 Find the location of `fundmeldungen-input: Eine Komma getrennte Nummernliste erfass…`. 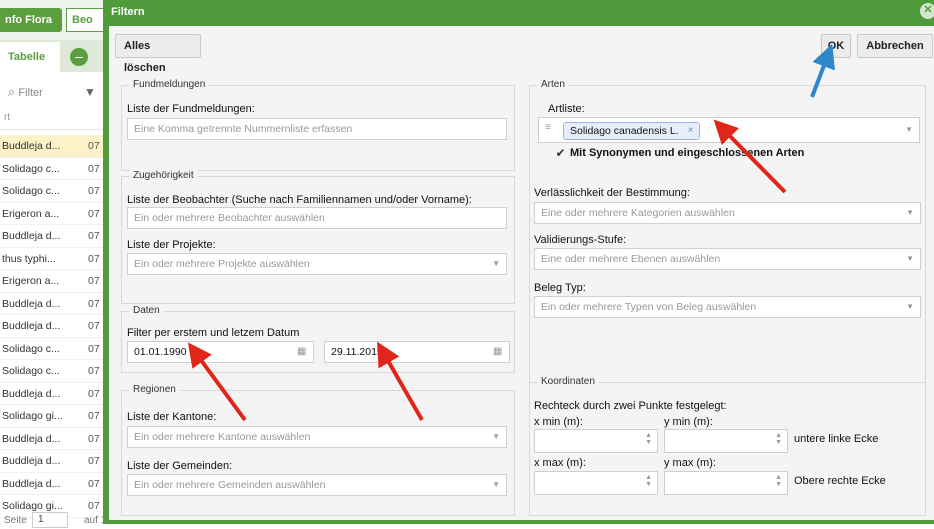

fundmeldungen-input: Eine Komma getrennte Nummernliste erfass… is located at coordinates (317, 129).